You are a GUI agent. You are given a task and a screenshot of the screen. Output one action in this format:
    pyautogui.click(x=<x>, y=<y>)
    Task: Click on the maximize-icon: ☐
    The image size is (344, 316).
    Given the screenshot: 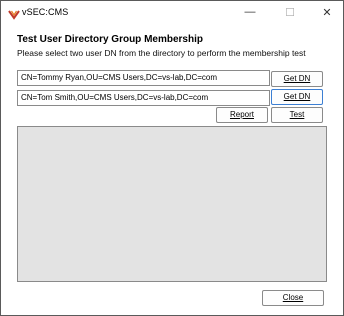 What is the action you would take?
    pyautogui.click(x=290, y=12)
    